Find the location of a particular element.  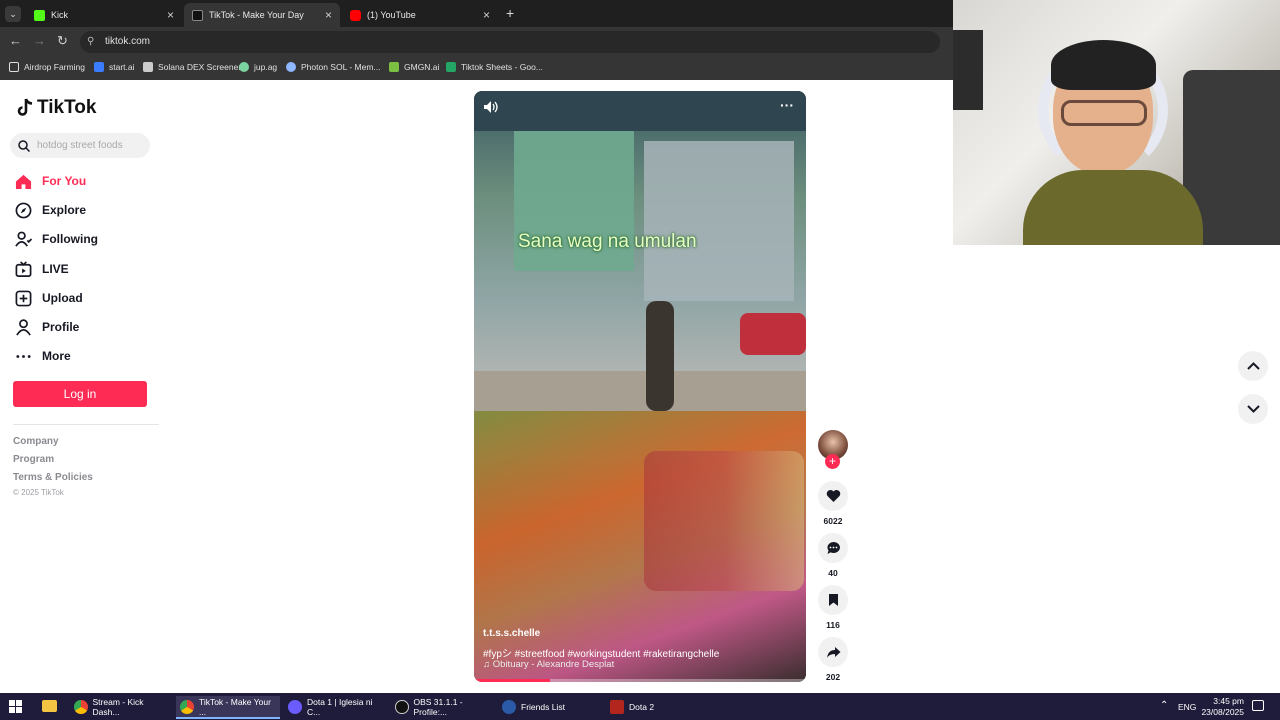

copyright: © 2025 TikTok is located at coordinates (38, 492).